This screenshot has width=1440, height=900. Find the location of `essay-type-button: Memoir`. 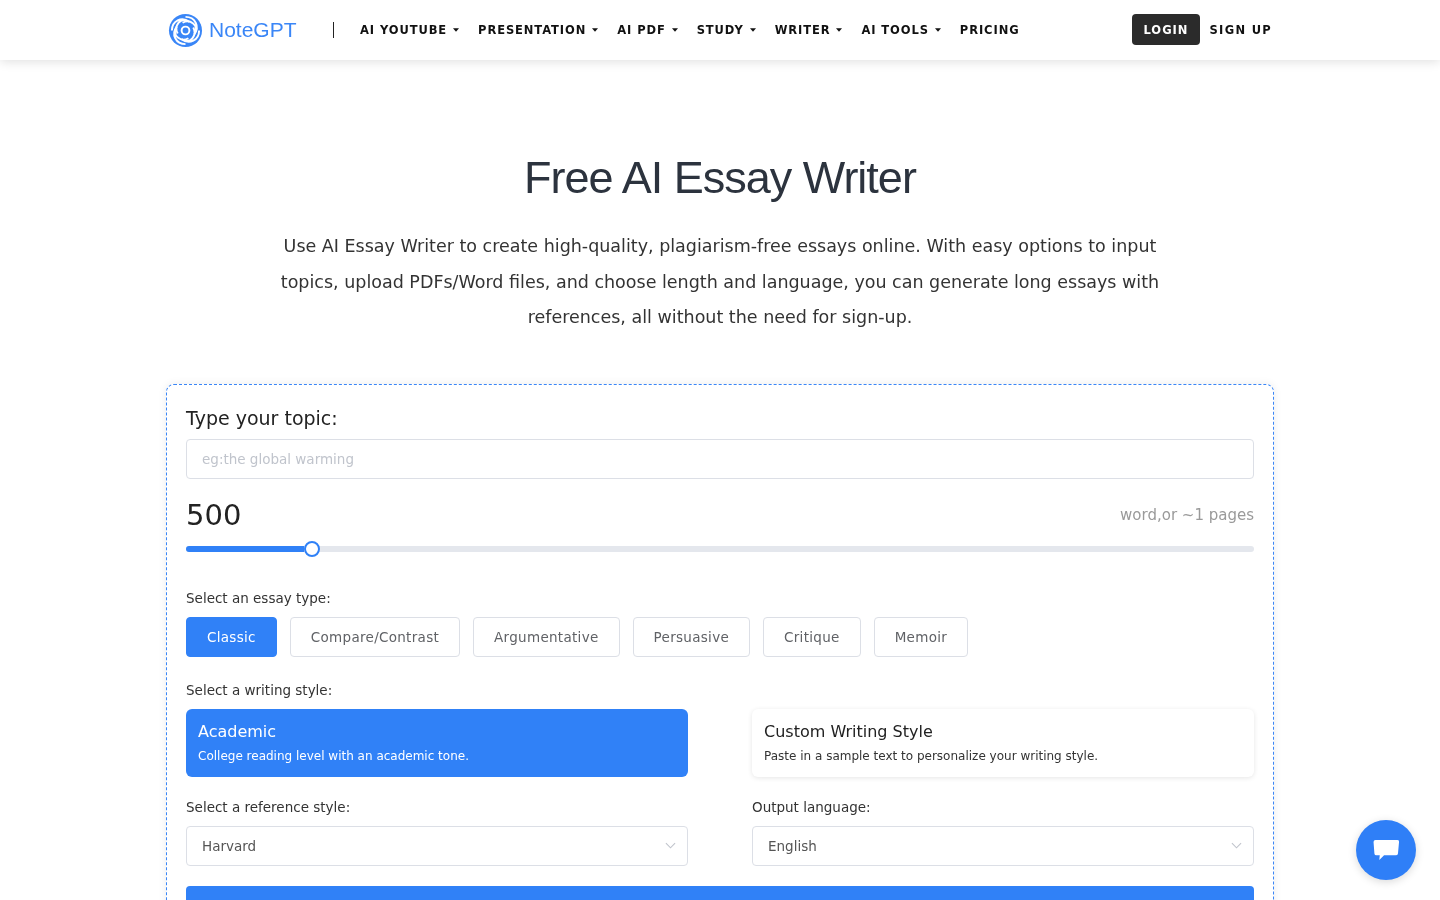

essay-type-button: Memoir is located at coordinates (921, 636).